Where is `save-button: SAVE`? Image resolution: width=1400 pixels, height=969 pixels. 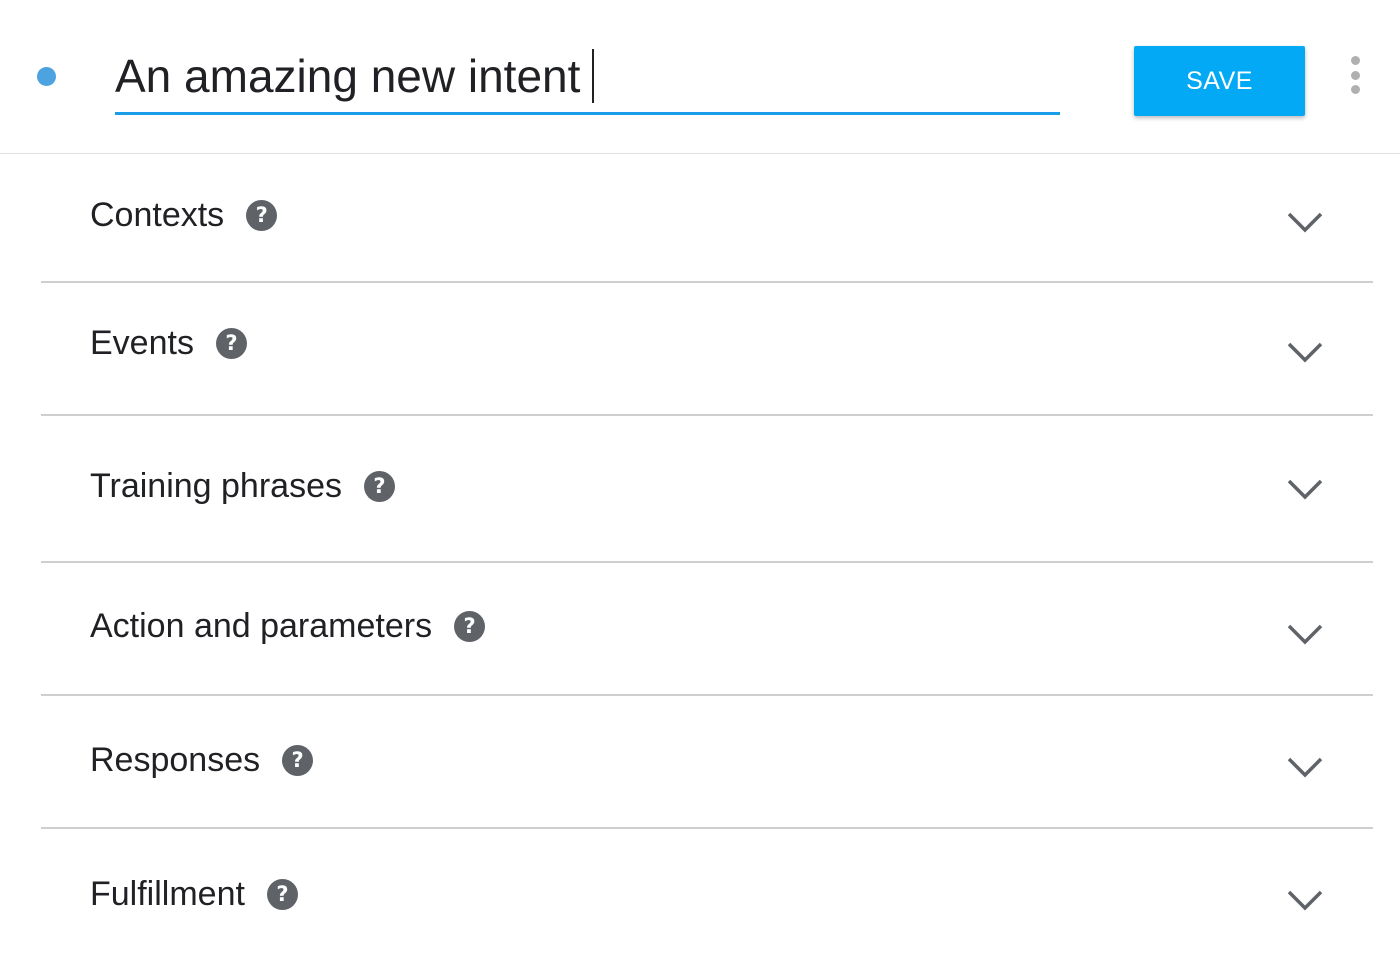 save-button: SAVE is located at coordinates (1219, 81).